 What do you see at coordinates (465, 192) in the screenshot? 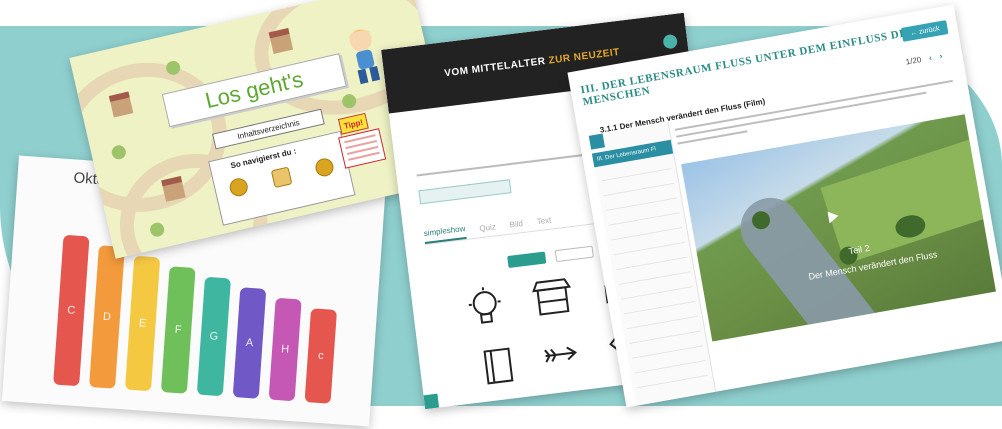
I see `intro-link` at bounding box center [465, 192].